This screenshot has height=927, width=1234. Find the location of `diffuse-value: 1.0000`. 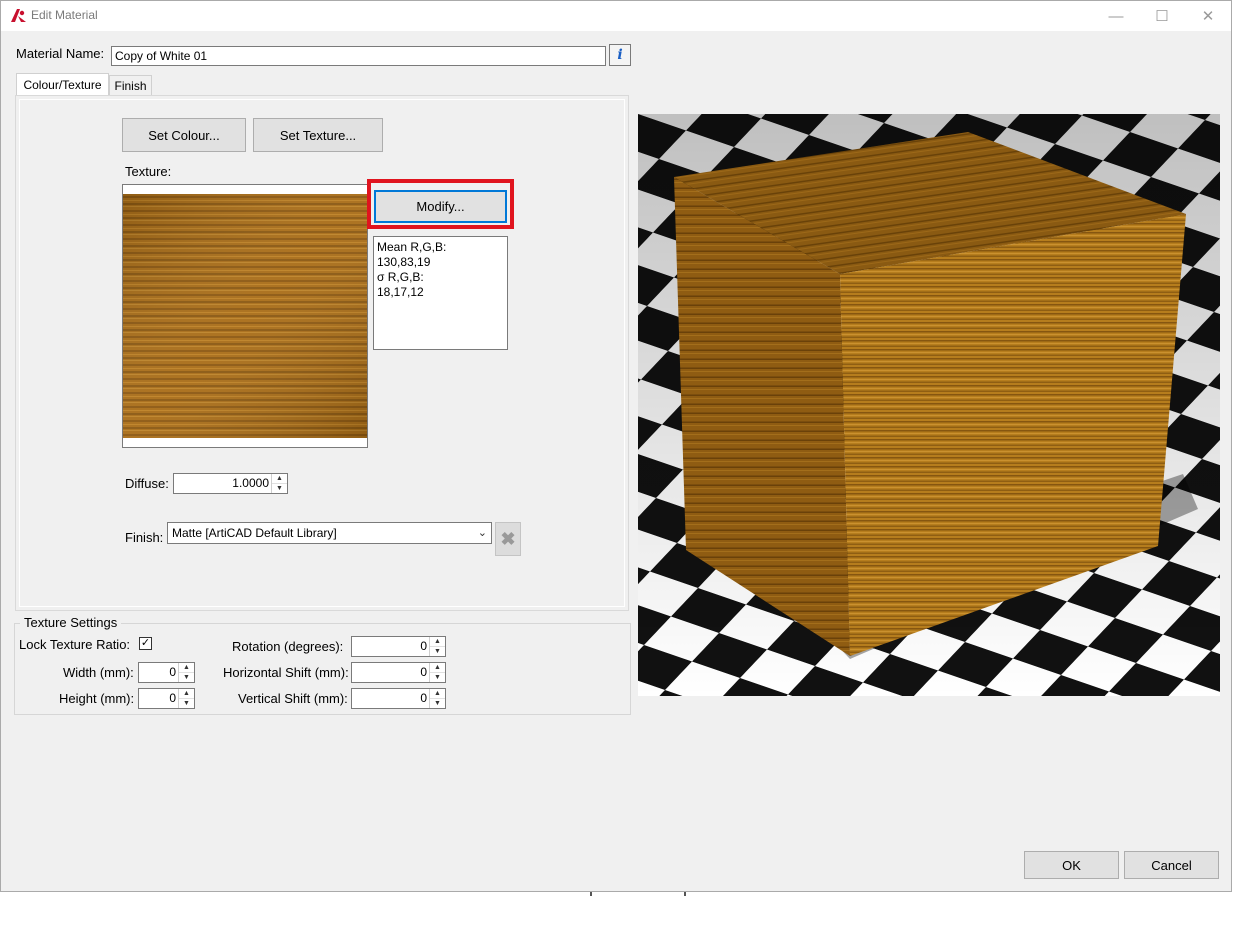

diffuse-value: 1.0000 is located at coordinates (250, 483).